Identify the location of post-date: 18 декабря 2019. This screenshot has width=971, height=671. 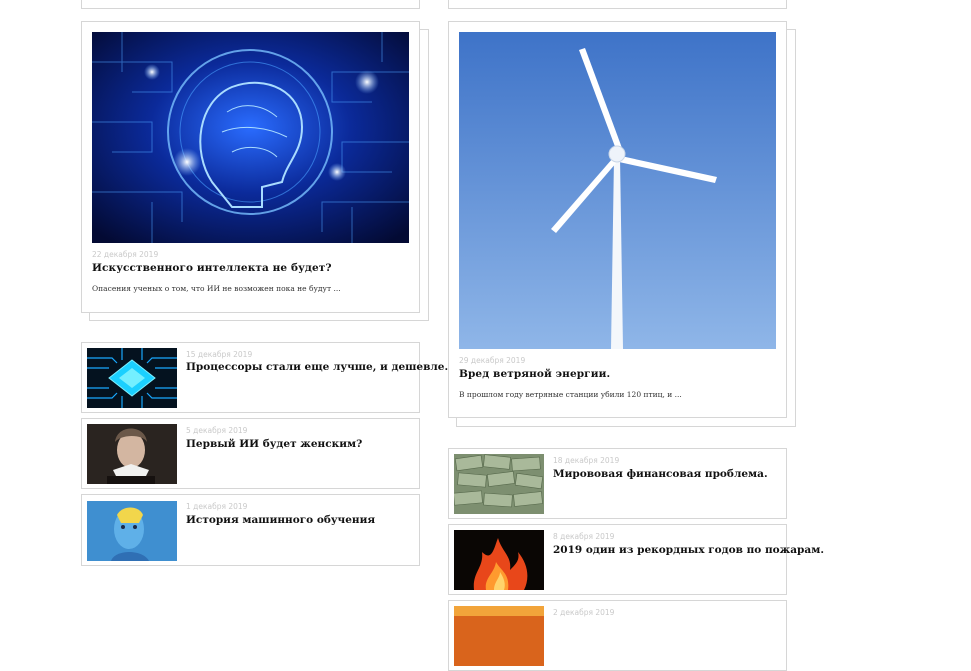
(586, 460).